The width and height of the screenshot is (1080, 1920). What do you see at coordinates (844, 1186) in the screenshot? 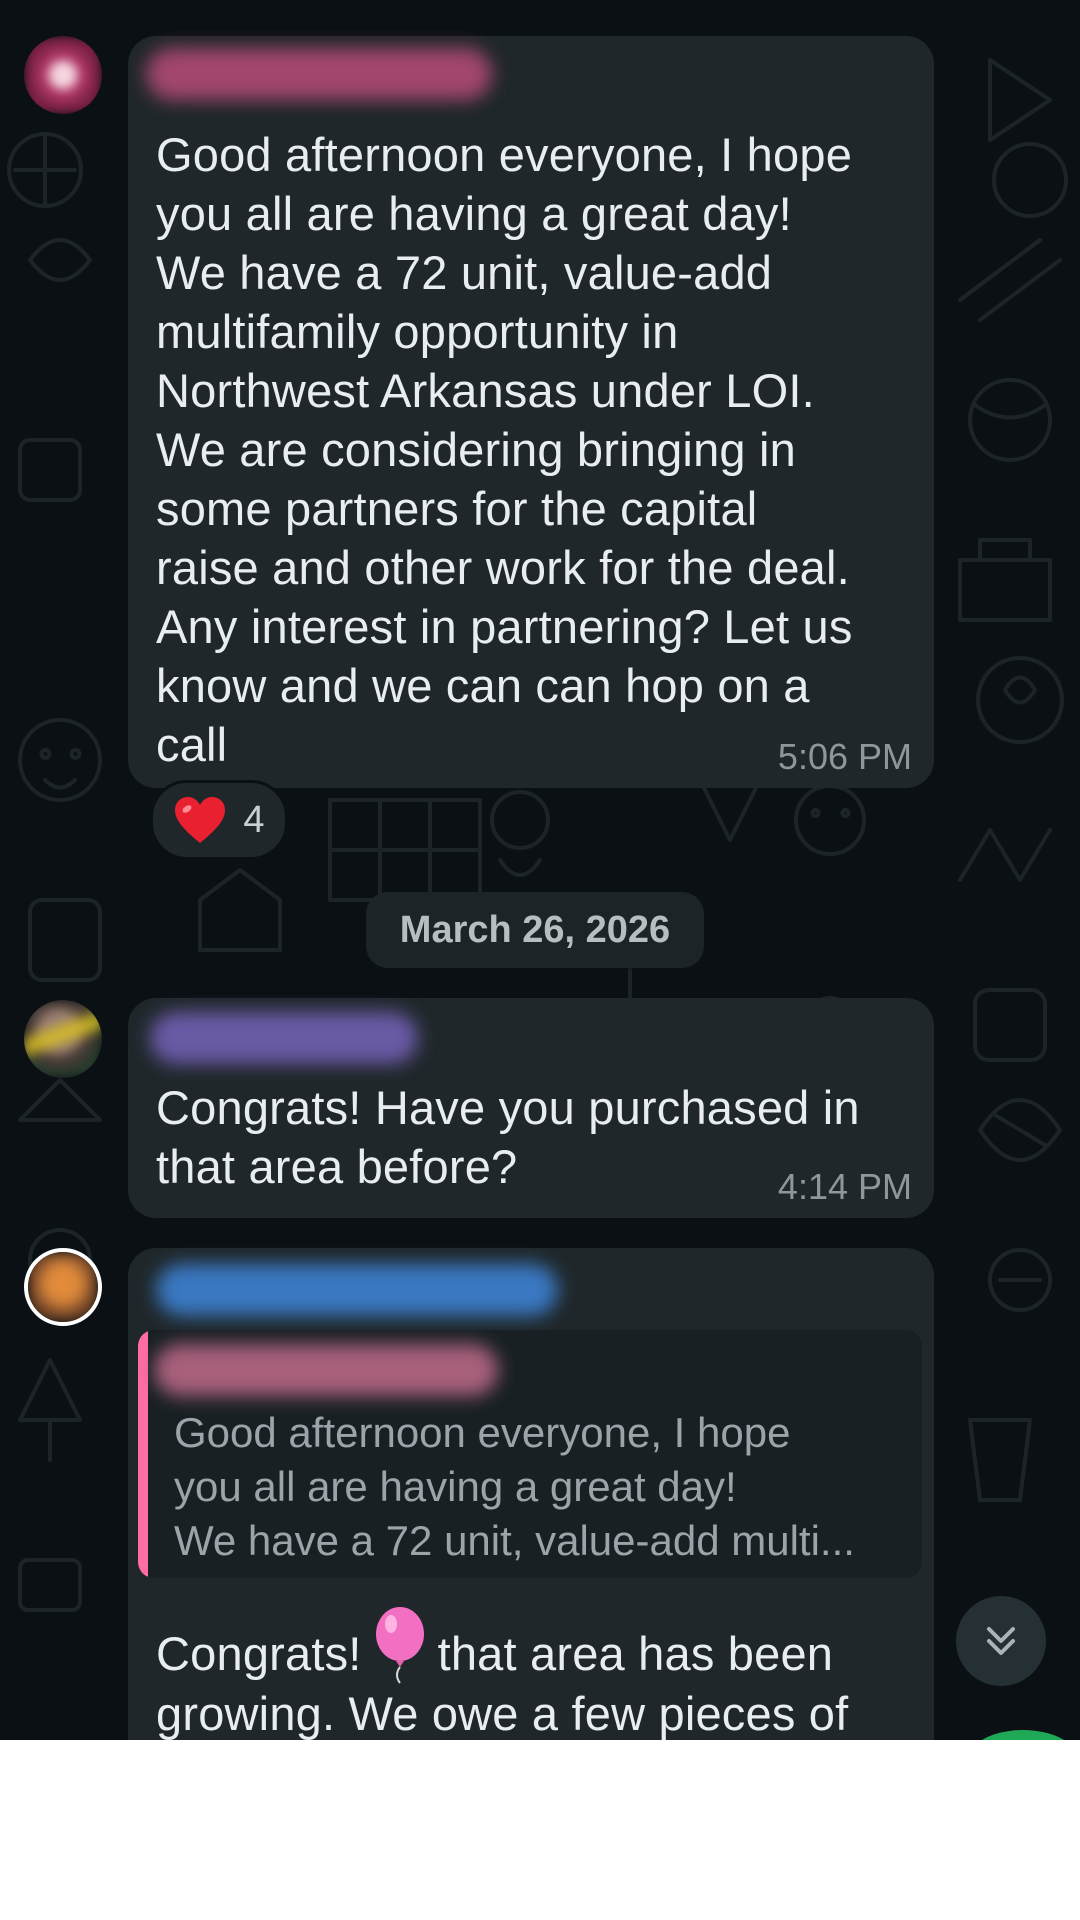
I see `message-timestamp: 4:14 PM` at bounding box center [844, 1186].